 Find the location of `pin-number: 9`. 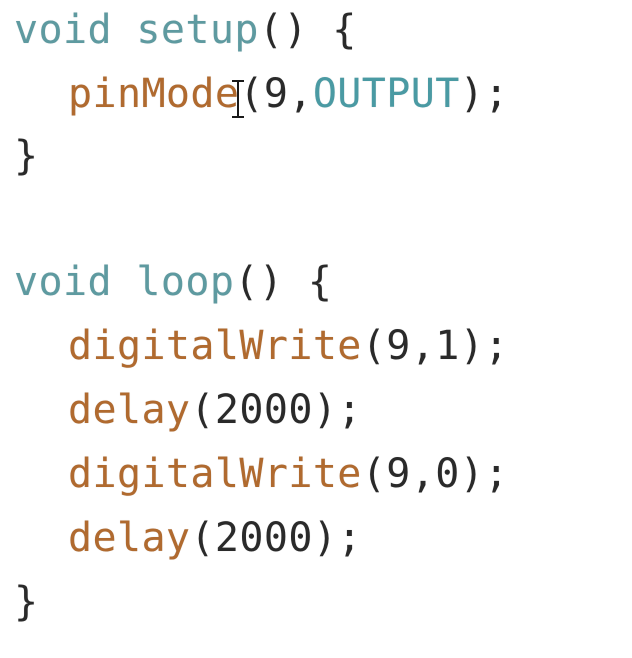

pin-number: 9 is located at coordinates (276, 94).